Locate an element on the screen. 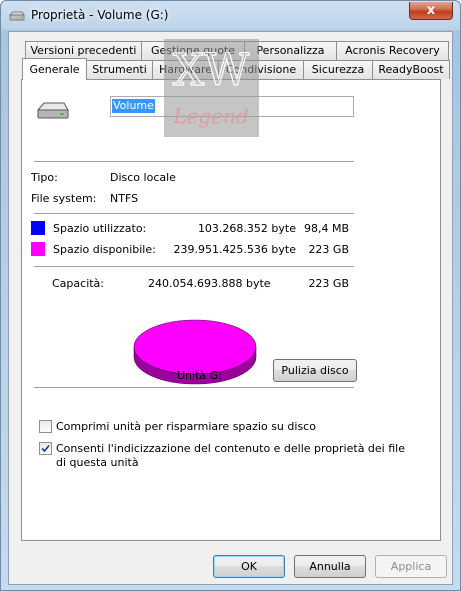 This screenshot has width=461, height=591. used-space-label: Spazio utilizzato: is located at coordinates (100, 228).